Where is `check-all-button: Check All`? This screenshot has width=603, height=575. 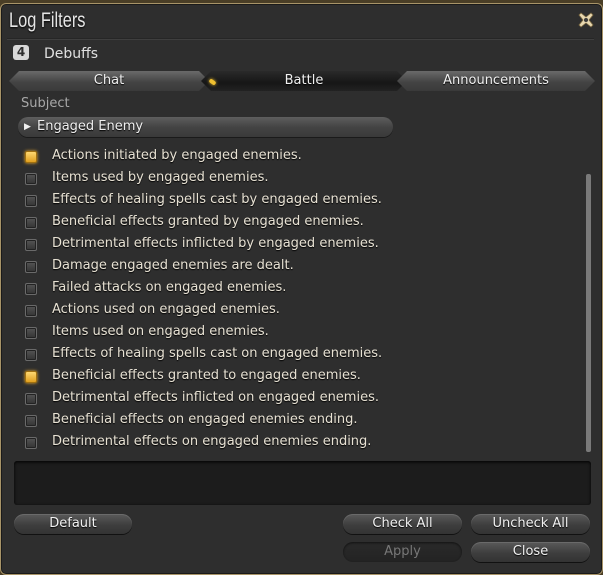
check-all-button: Check All is located at coordinates (402, 524).